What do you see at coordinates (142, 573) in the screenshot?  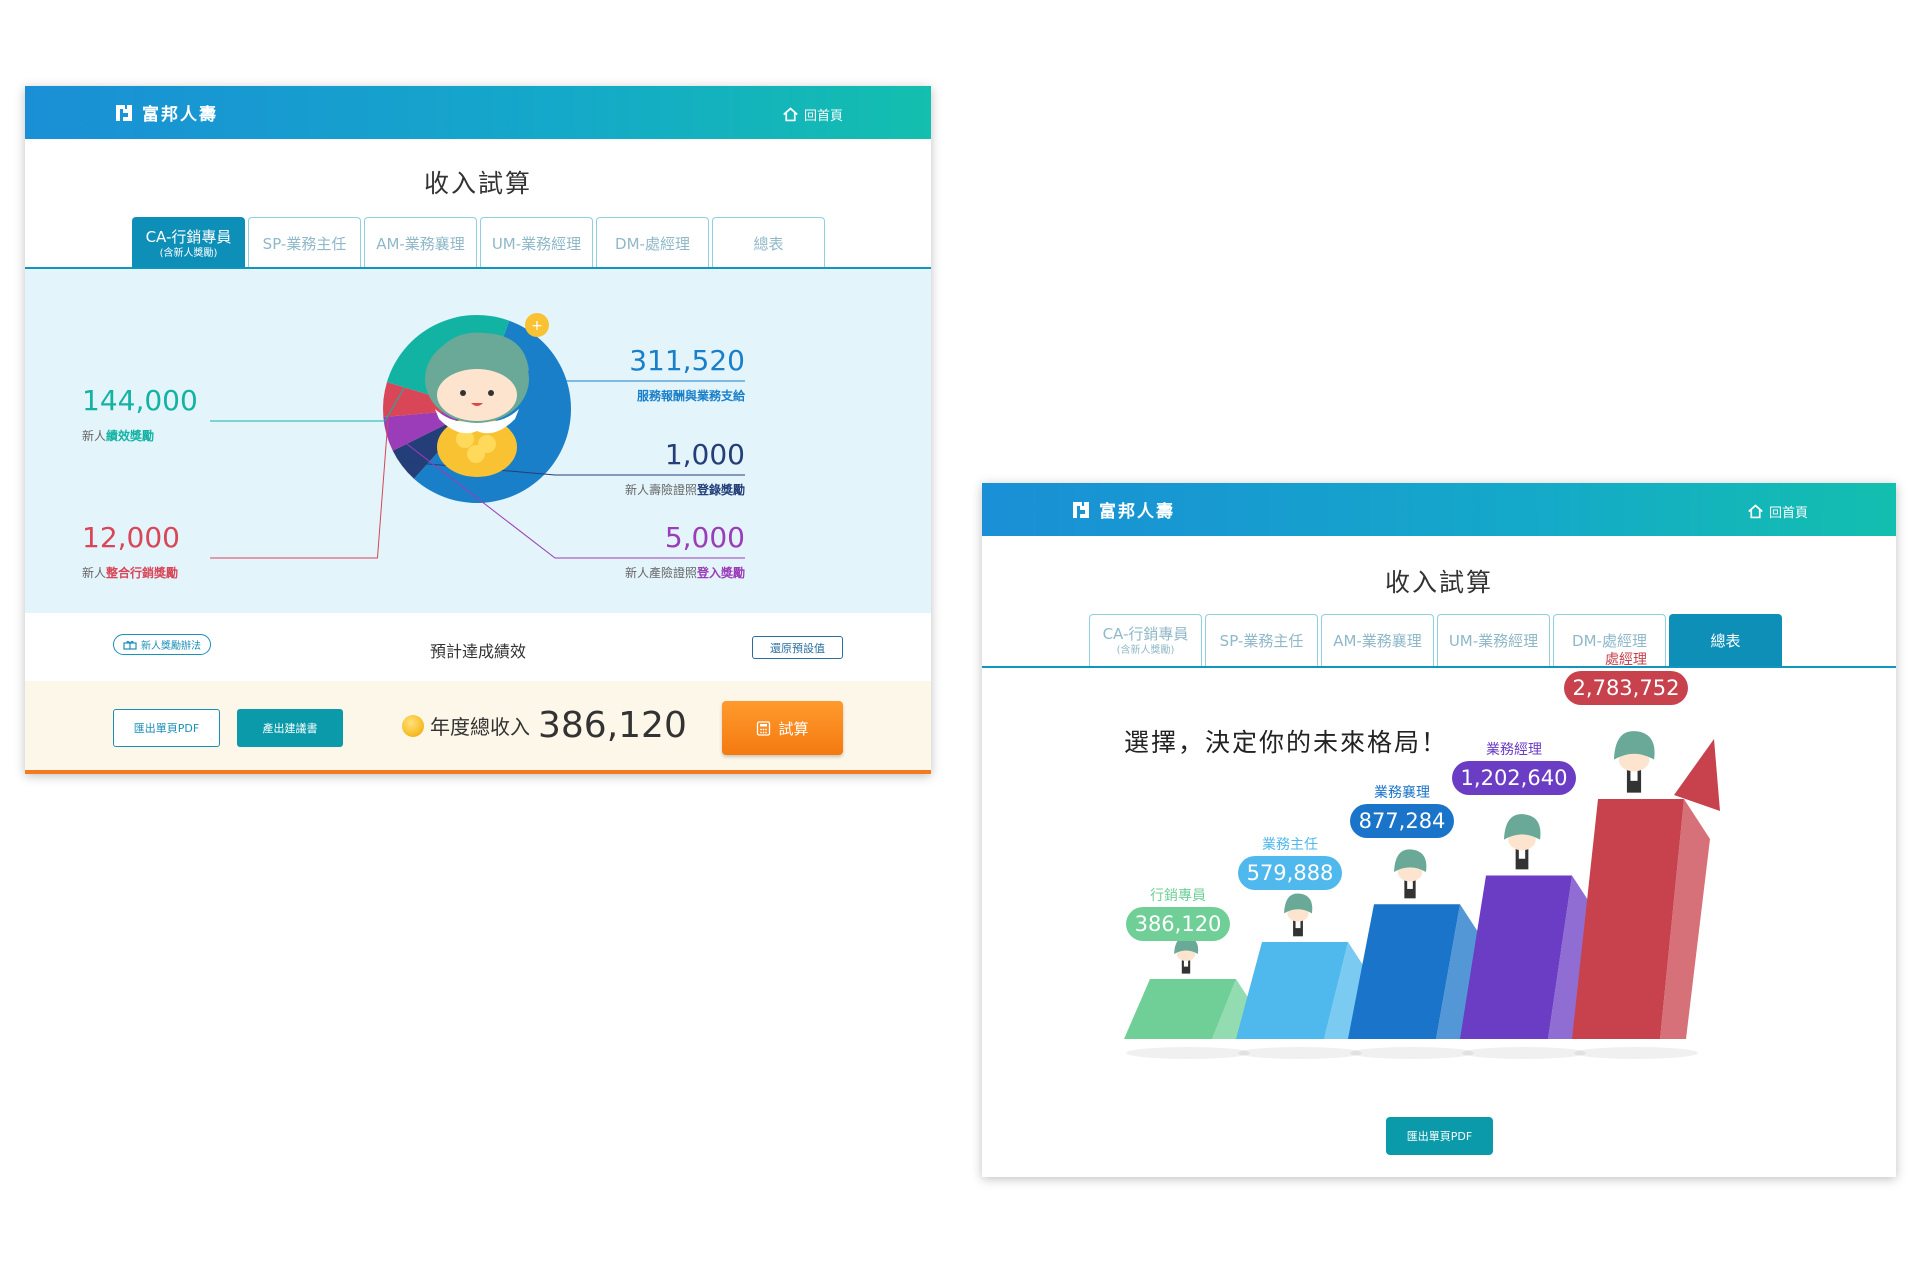 I see `pie-category-label-bold-3: 整合行銷獎勵` at bounding box center [142, 573].